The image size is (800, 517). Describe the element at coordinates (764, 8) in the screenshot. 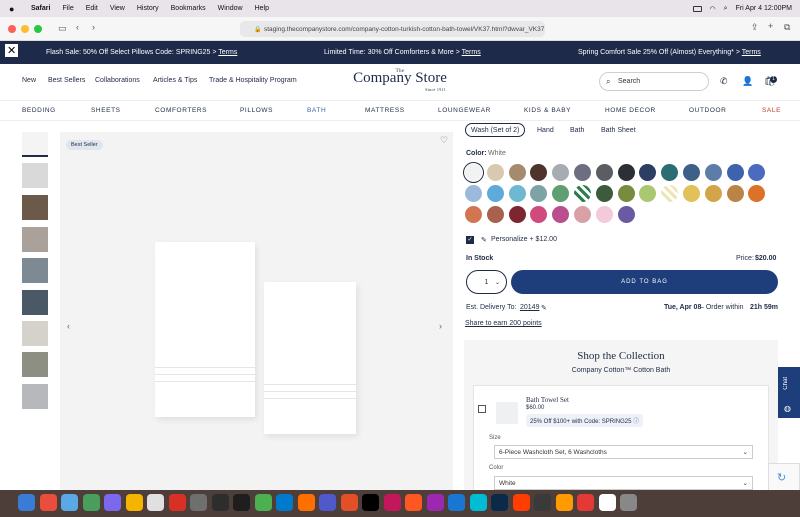

I see `clock: Fri Apr 4 12:00PM` at that location.